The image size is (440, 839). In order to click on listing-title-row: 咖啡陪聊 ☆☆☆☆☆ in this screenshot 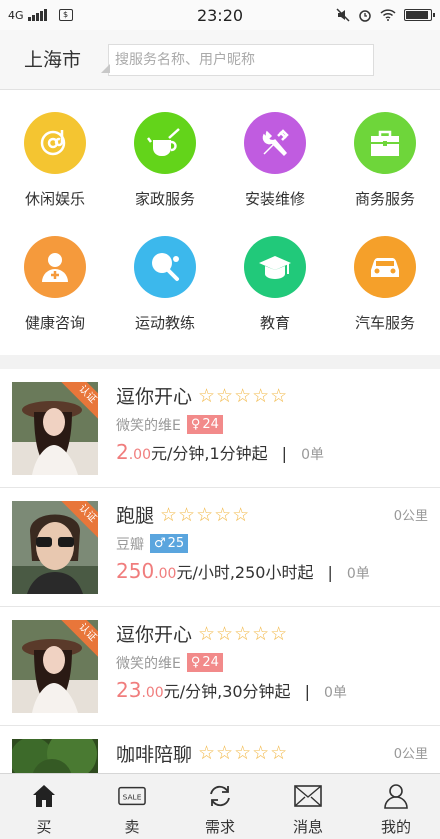, I will do `click(272, 753)`.